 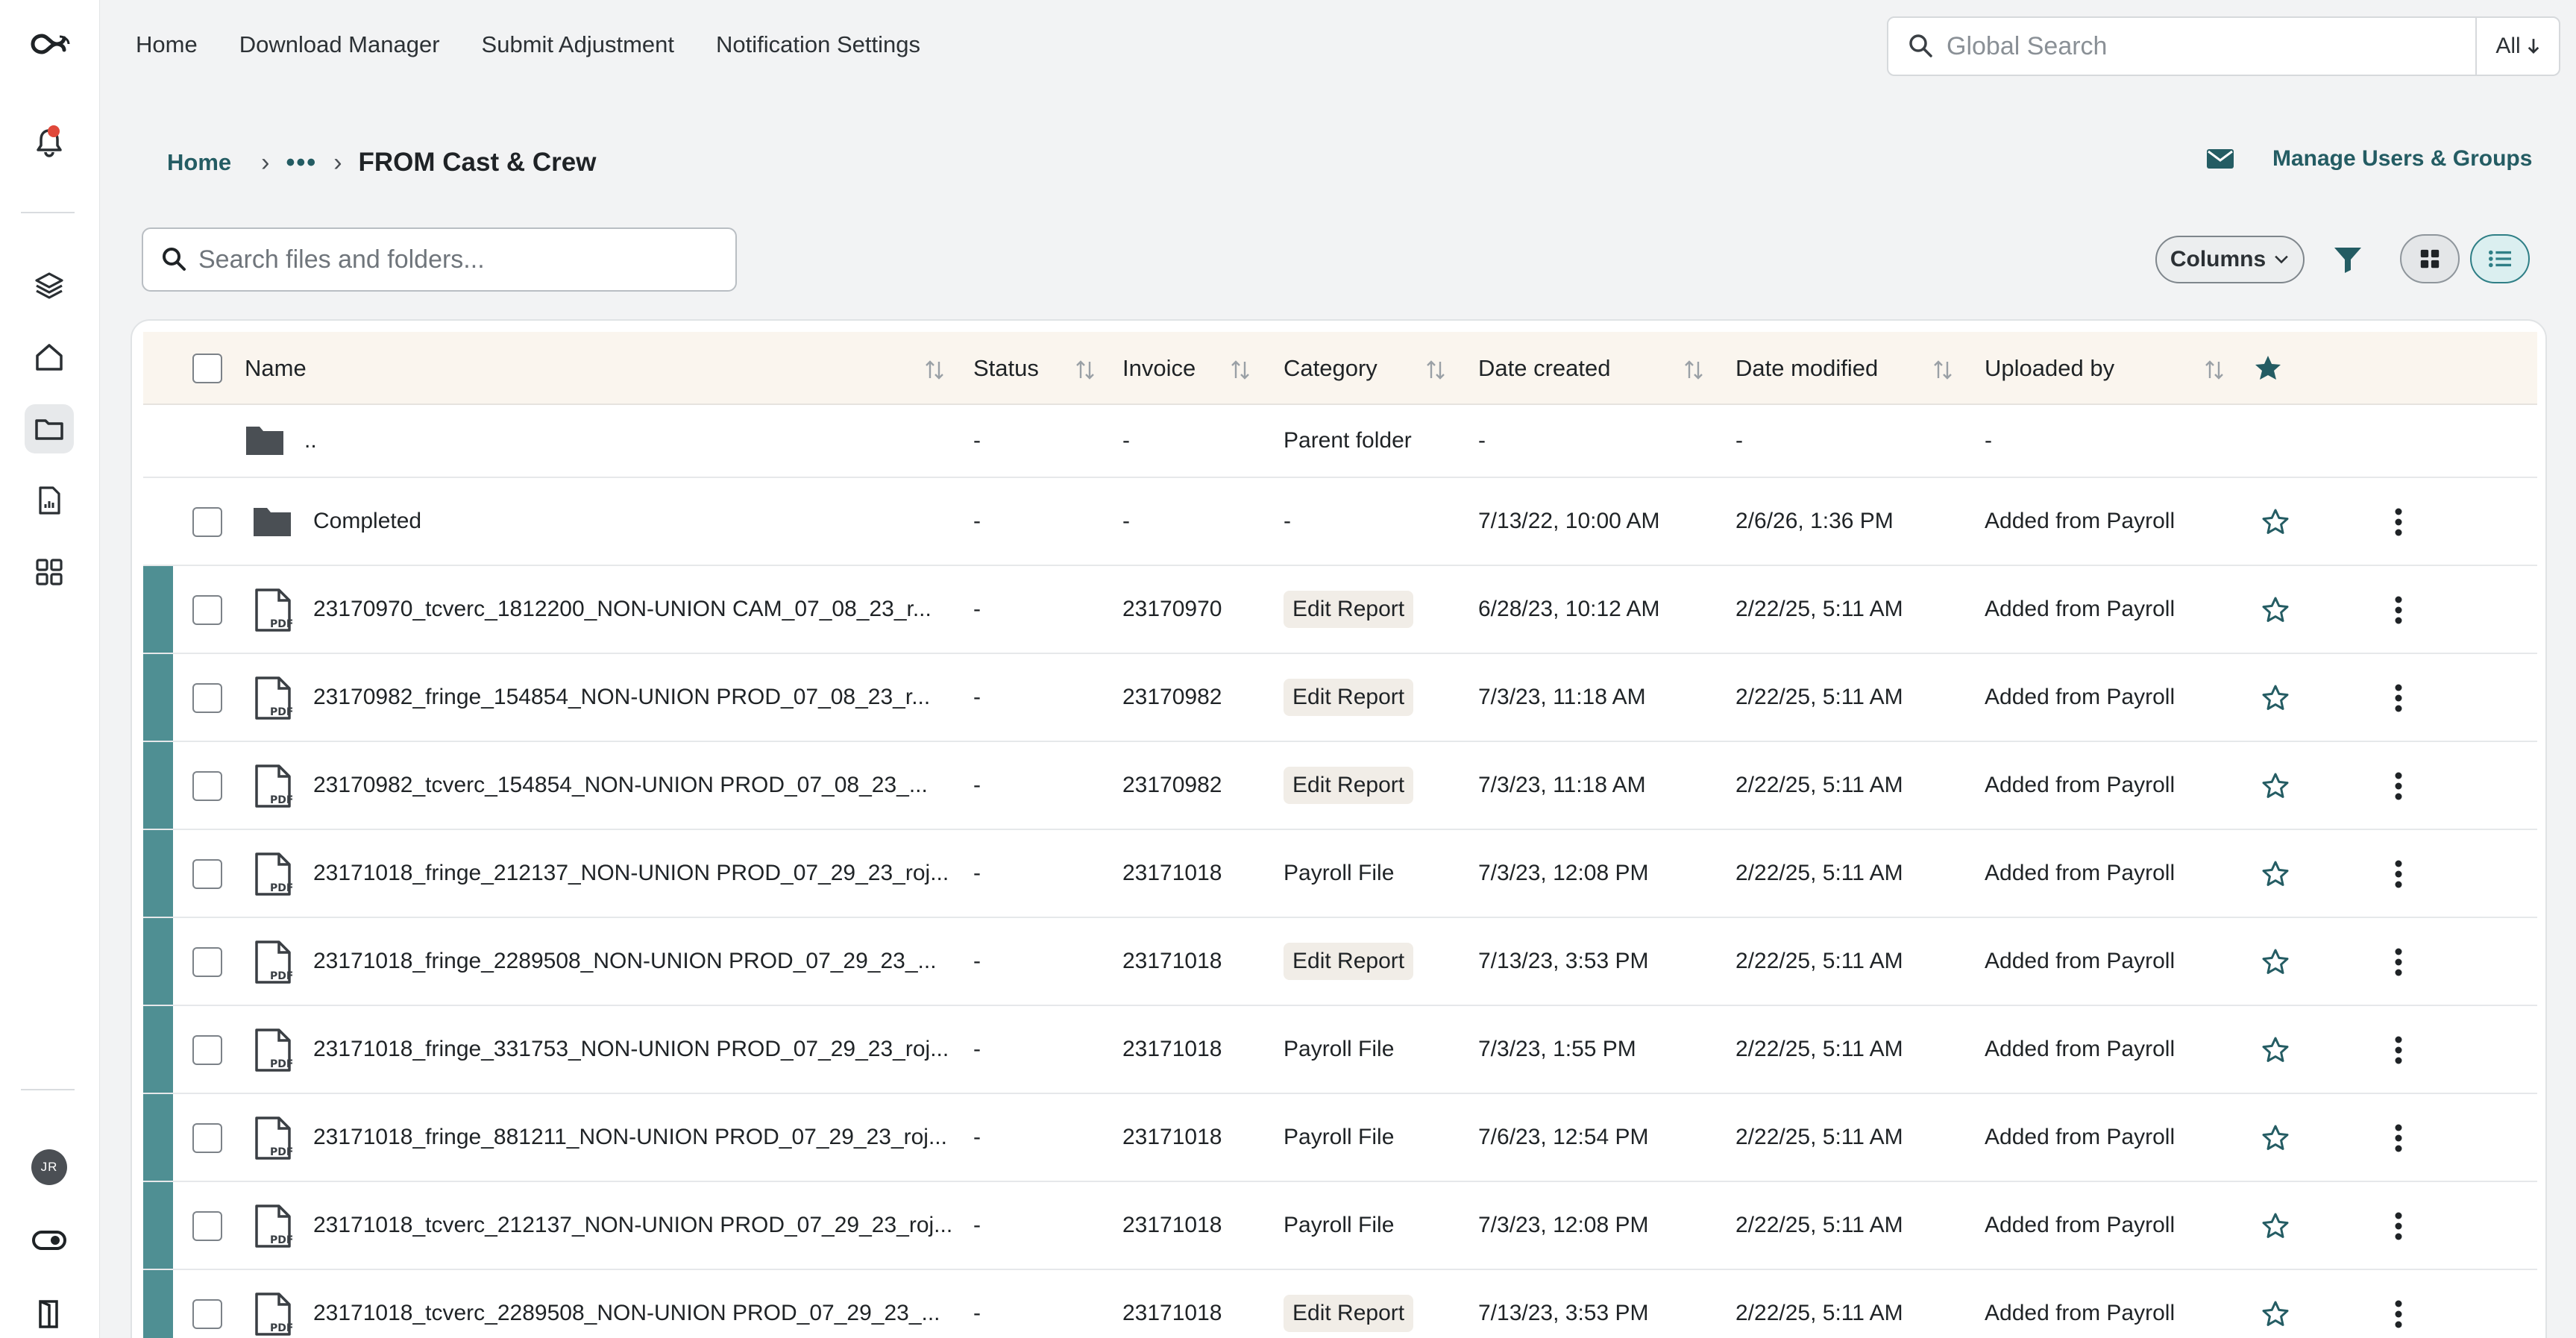 I want to click on header-status: Status, so click(x=1006, y=368).